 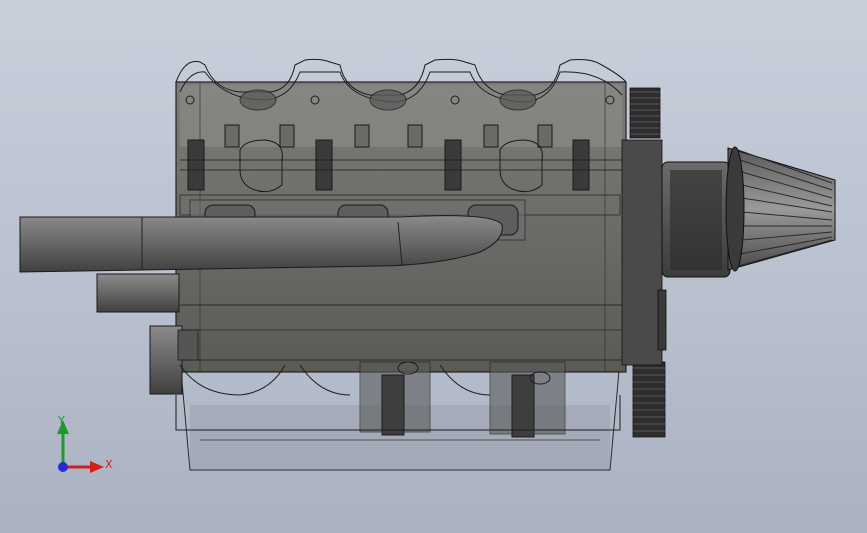 I want to click on x-arrowhead, so click(x=97, y=467).